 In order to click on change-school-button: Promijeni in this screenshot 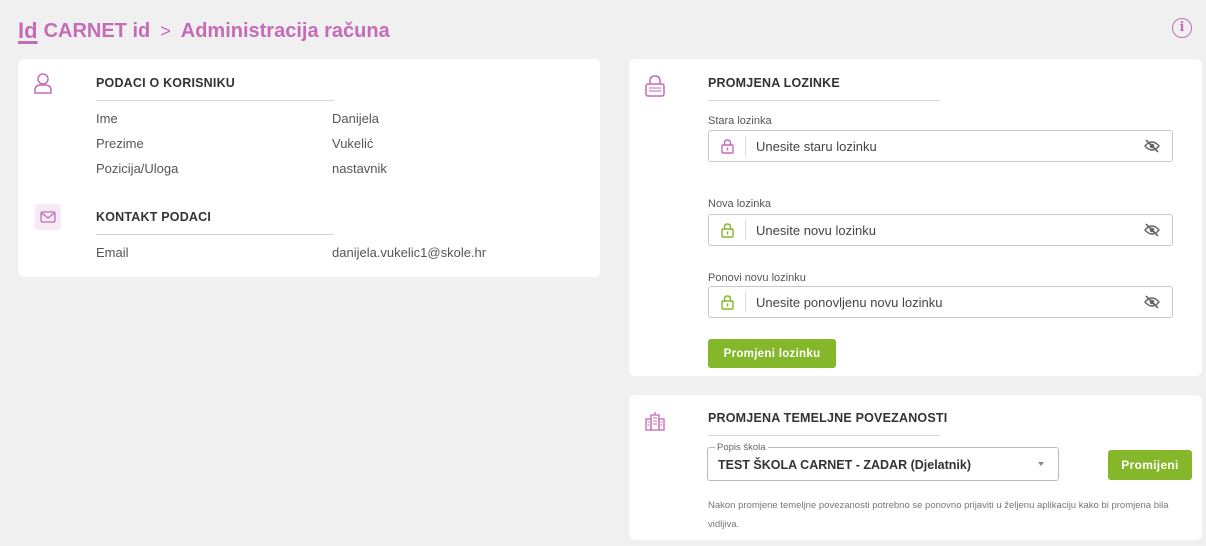, I will do `click(1150, 465)`.